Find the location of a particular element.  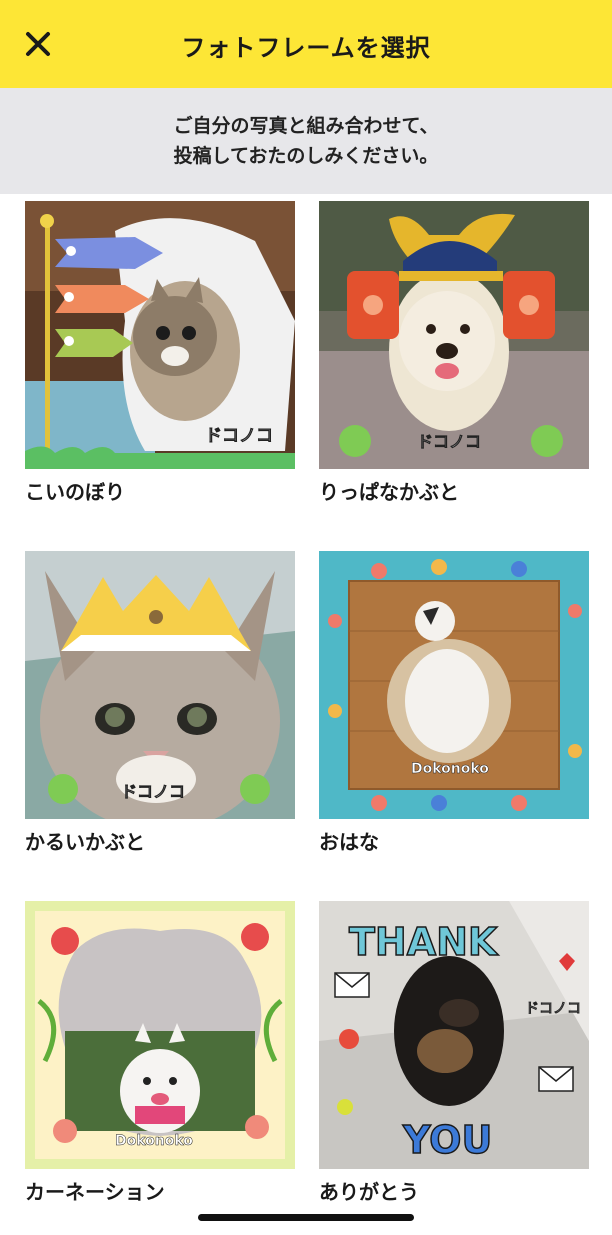

instruction-banner: ご自分の写真と組み合わせて、 投稿しておたのしみください。 is located at coordinates (306, 141).